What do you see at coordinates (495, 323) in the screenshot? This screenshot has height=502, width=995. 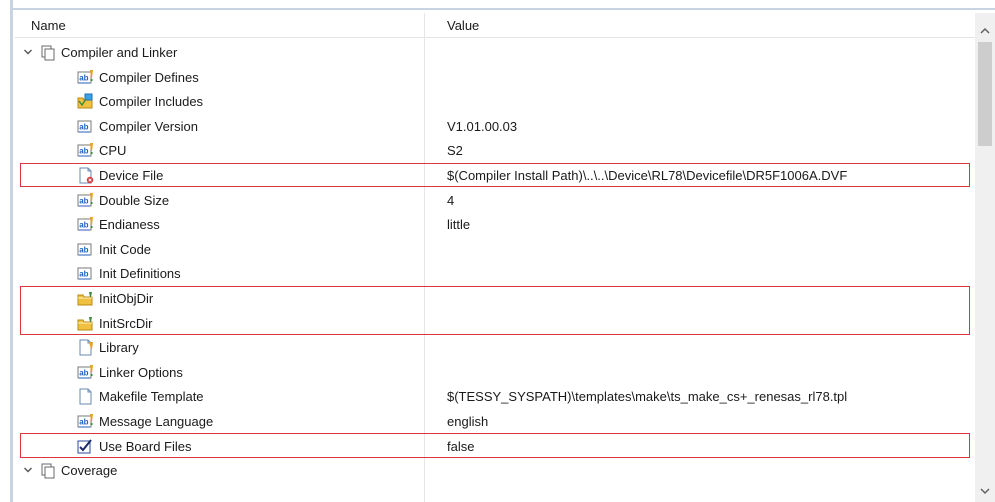 I see `property-row: InitSrcDir` at bounding box center [495, 323].